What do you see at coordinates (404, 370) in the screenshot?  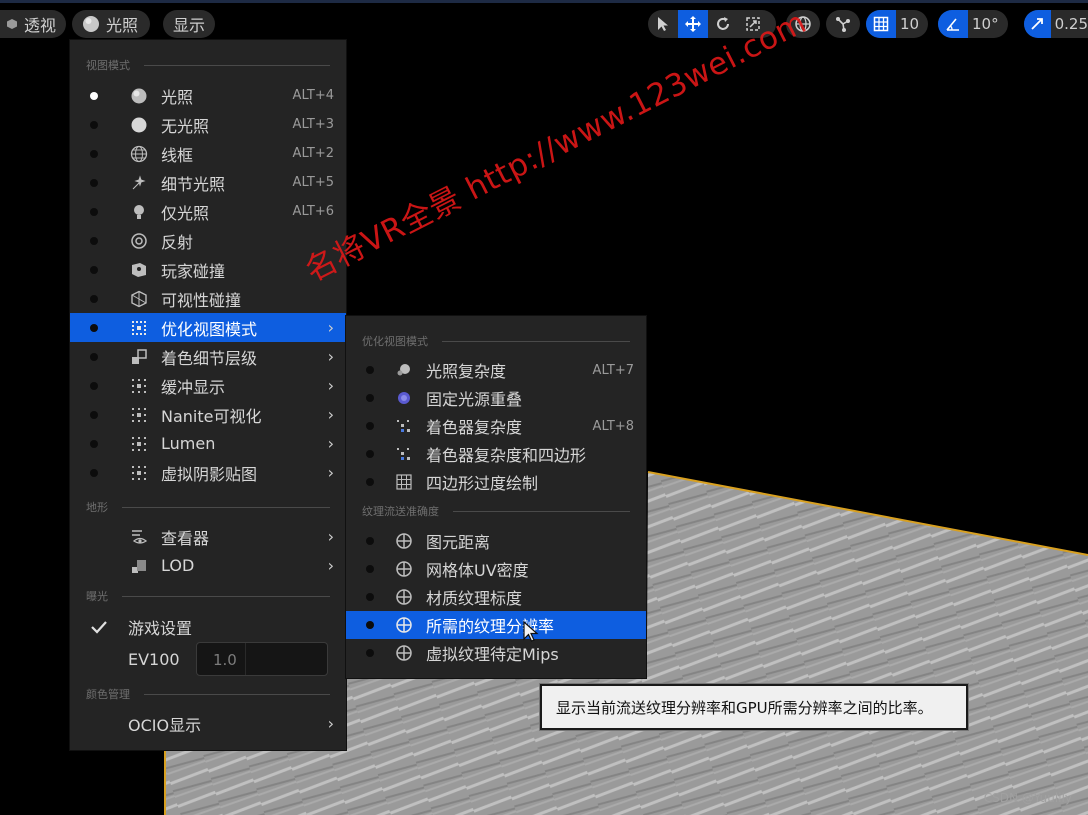 I see `light-complexity-icon` at bounding box center [404, 370].